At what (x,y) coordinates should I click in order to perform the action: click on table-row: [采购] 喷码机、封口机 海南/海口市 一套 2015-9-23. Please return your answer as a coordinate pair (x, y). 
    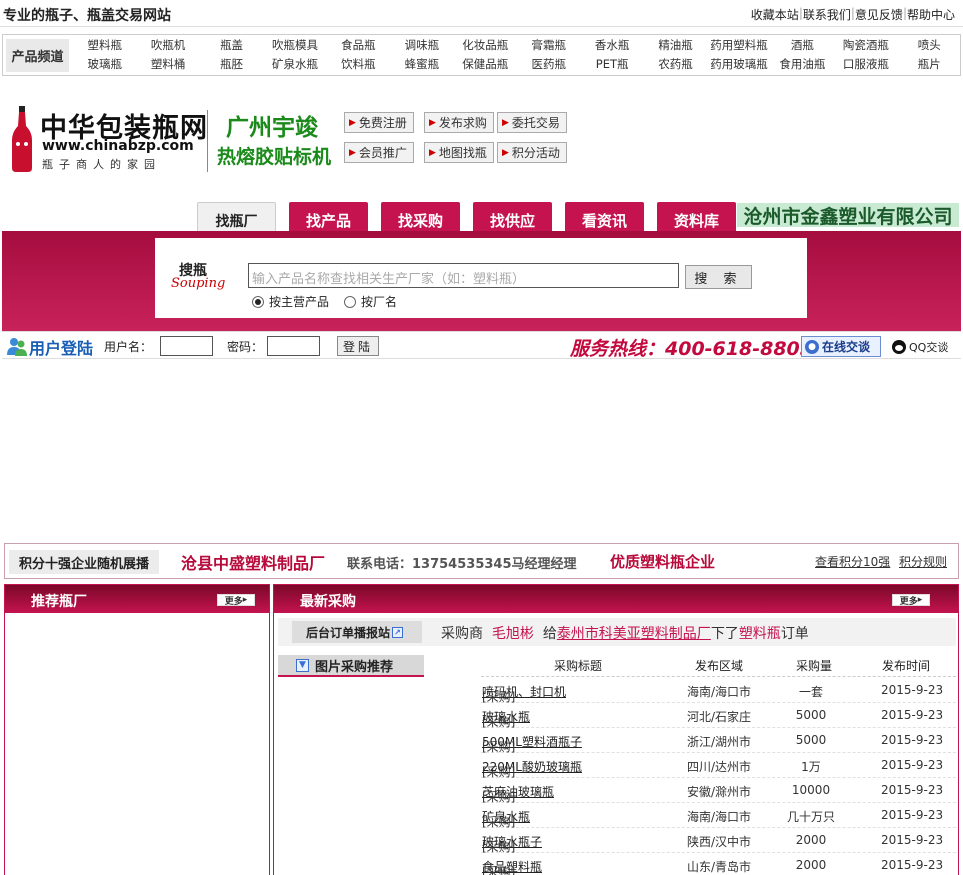
    Looking at the image, I should click on (718, 691).